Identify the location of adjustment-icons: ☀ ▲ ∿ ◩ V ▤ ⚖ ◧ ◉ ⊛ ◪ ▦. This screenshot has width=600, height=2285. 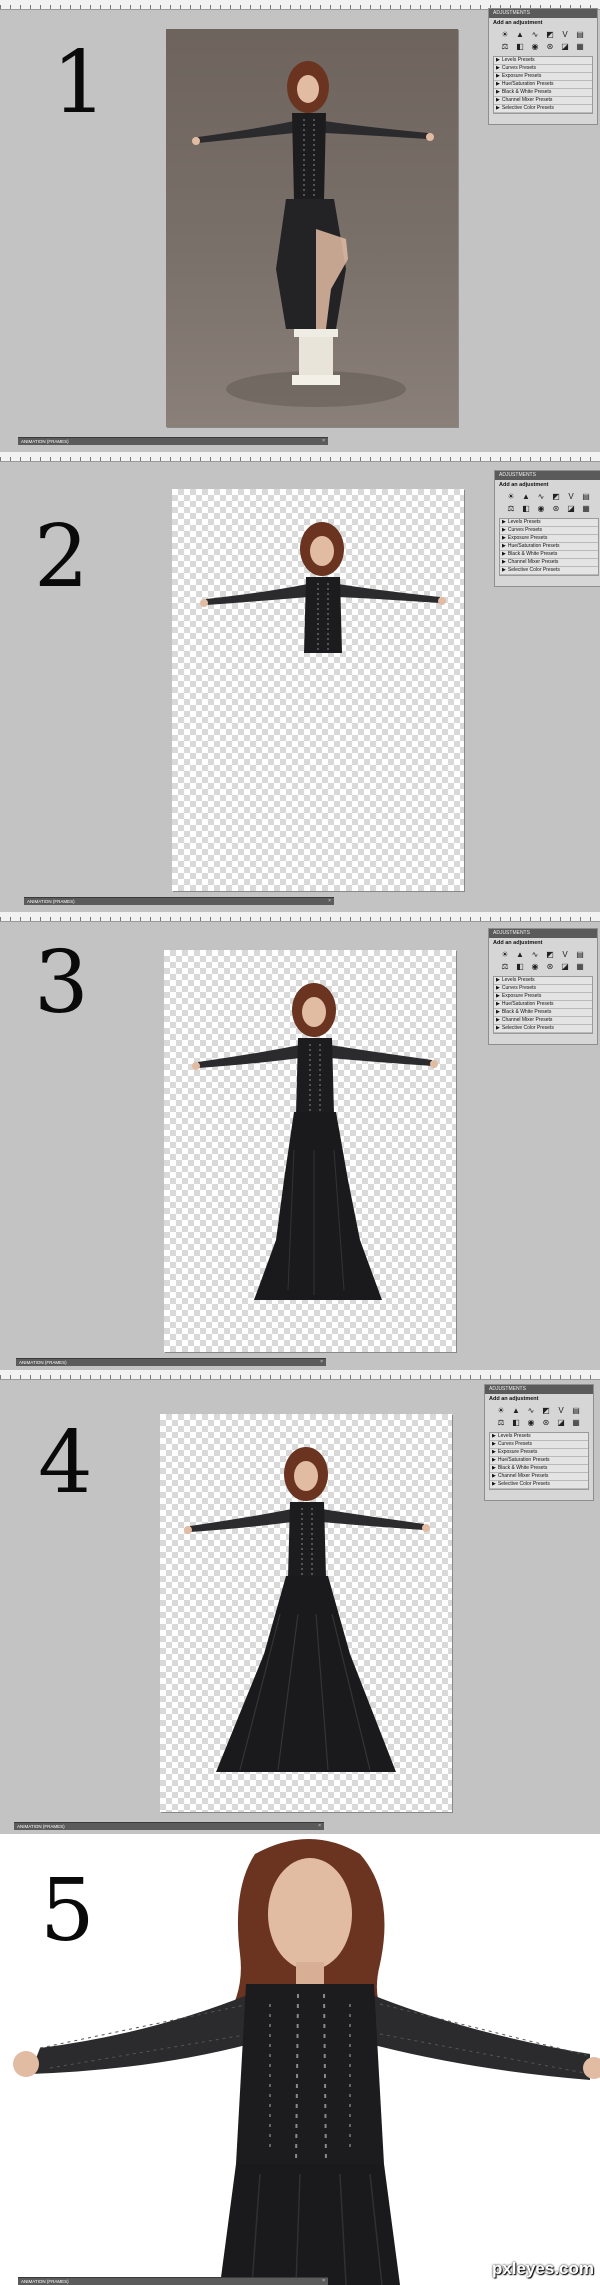
(543, 960).